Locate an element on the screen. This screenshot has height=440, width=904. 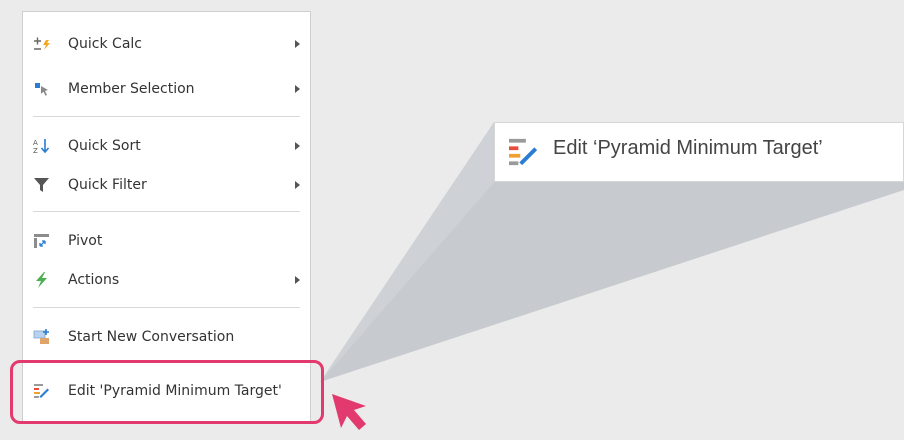
menu-item-pivot: Pivot is located at coordinates (166, 241).